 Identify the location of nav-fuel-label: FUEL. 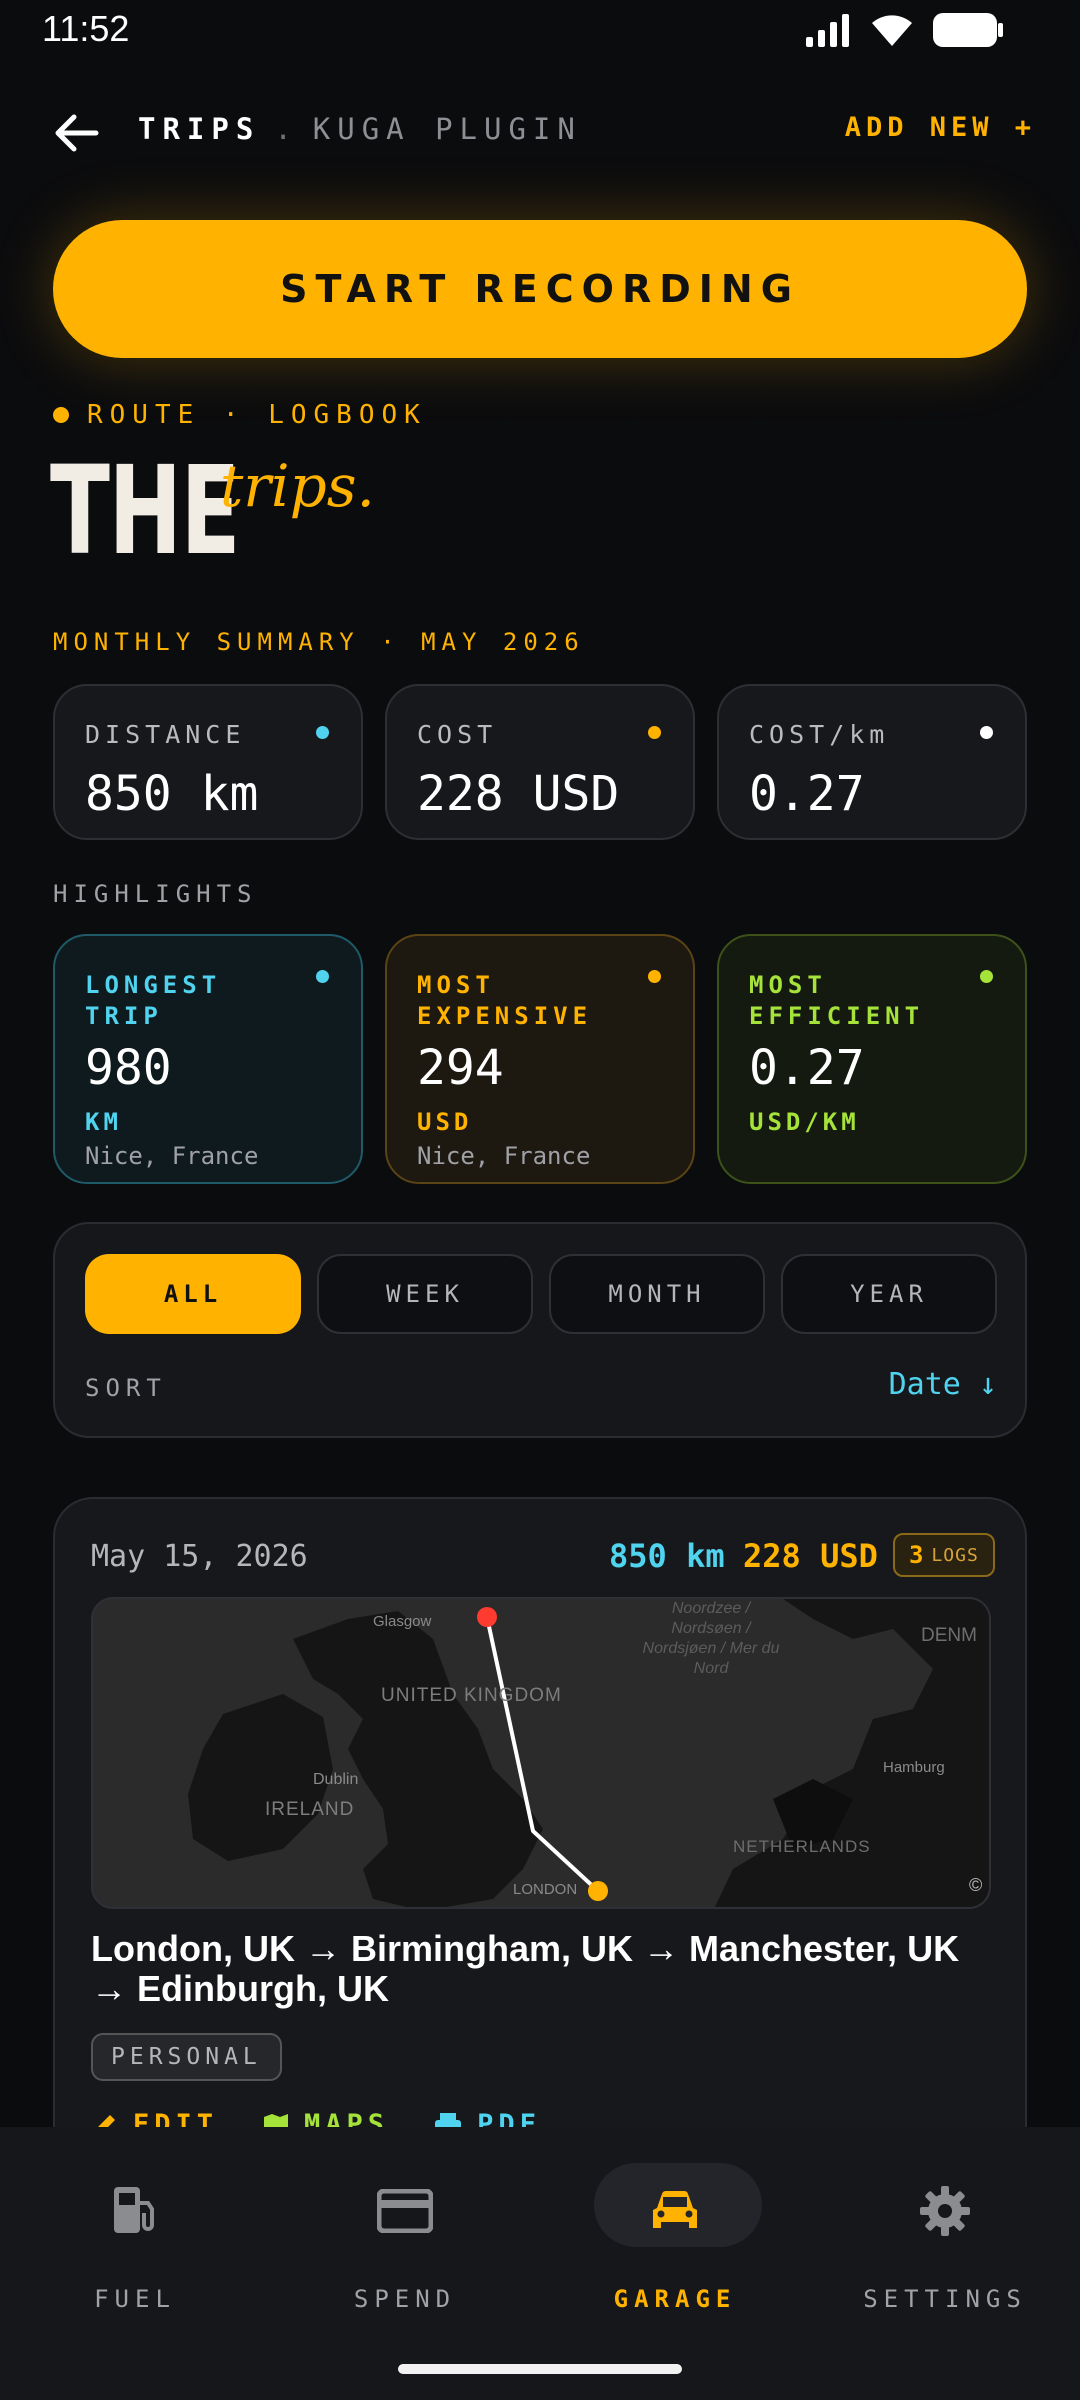
(135, 2299).